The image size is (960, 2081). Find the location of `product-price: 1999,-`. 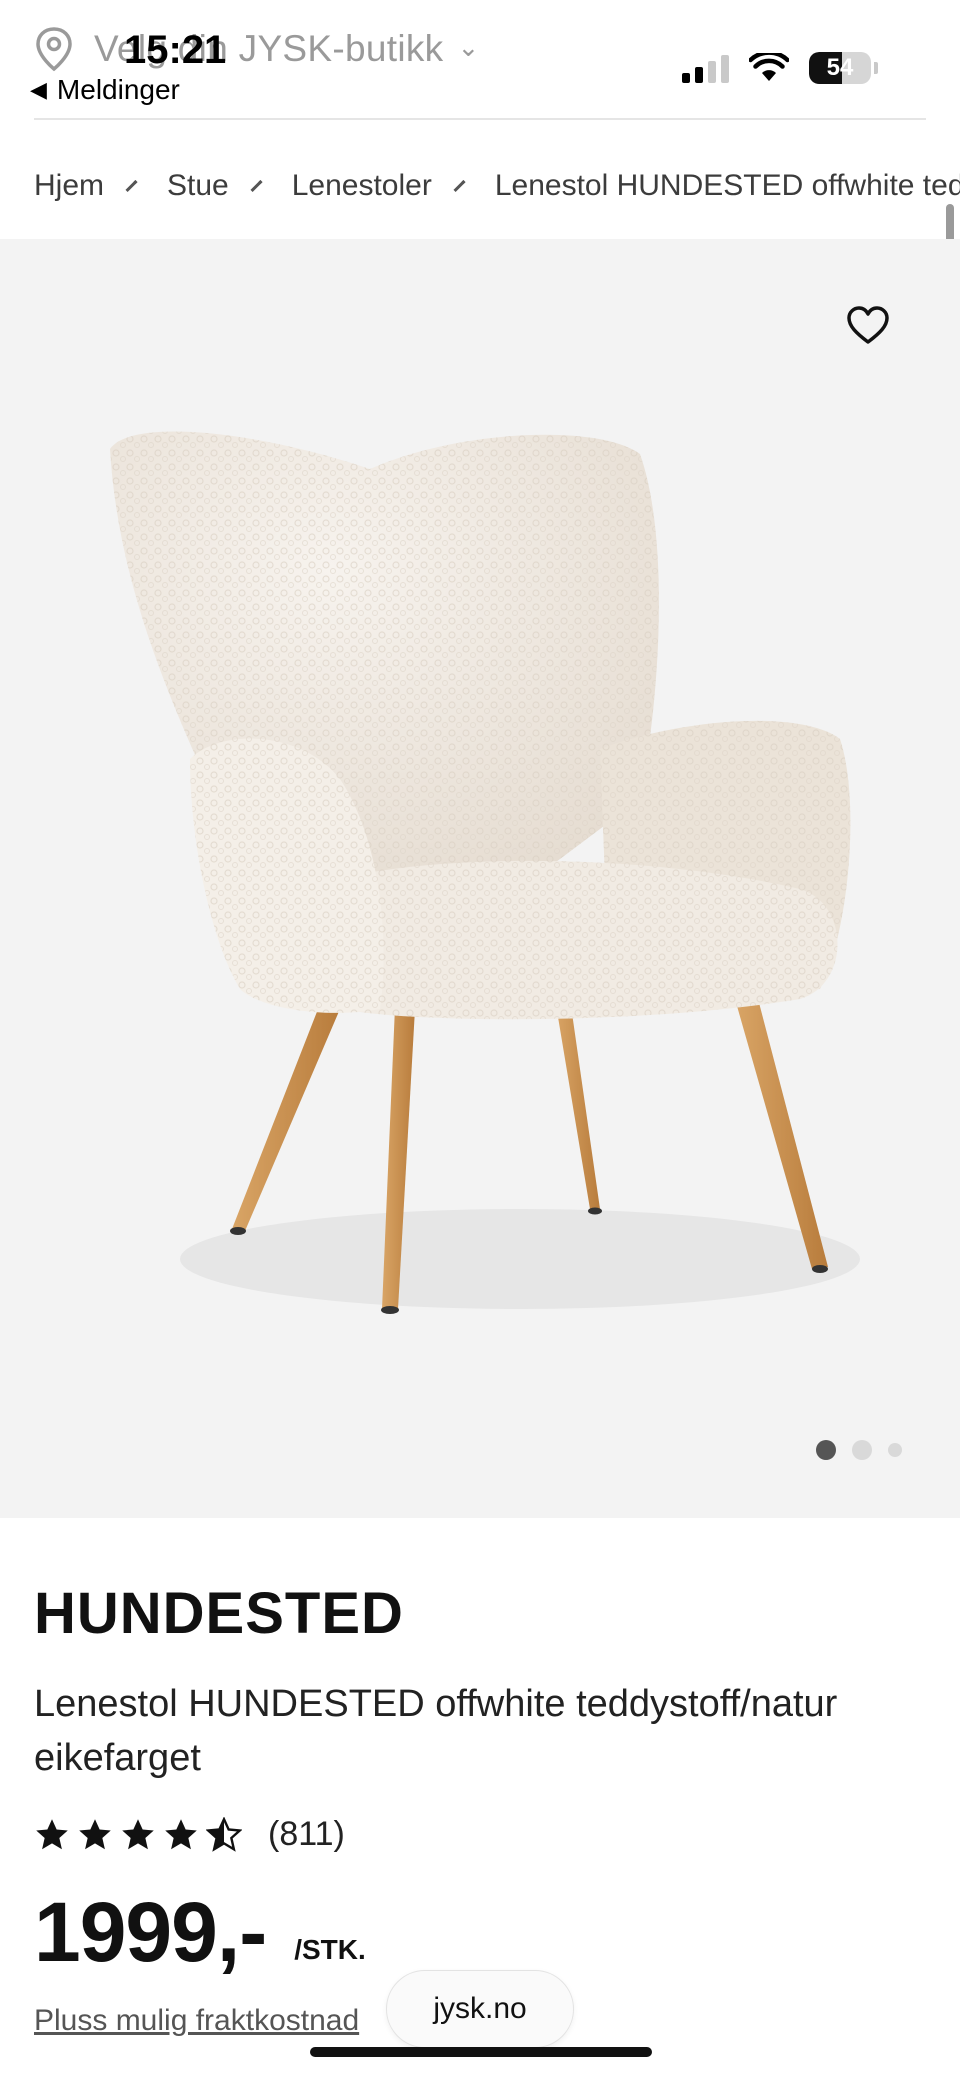

product-price: 1999,- is located at coordinates (150, 1932).